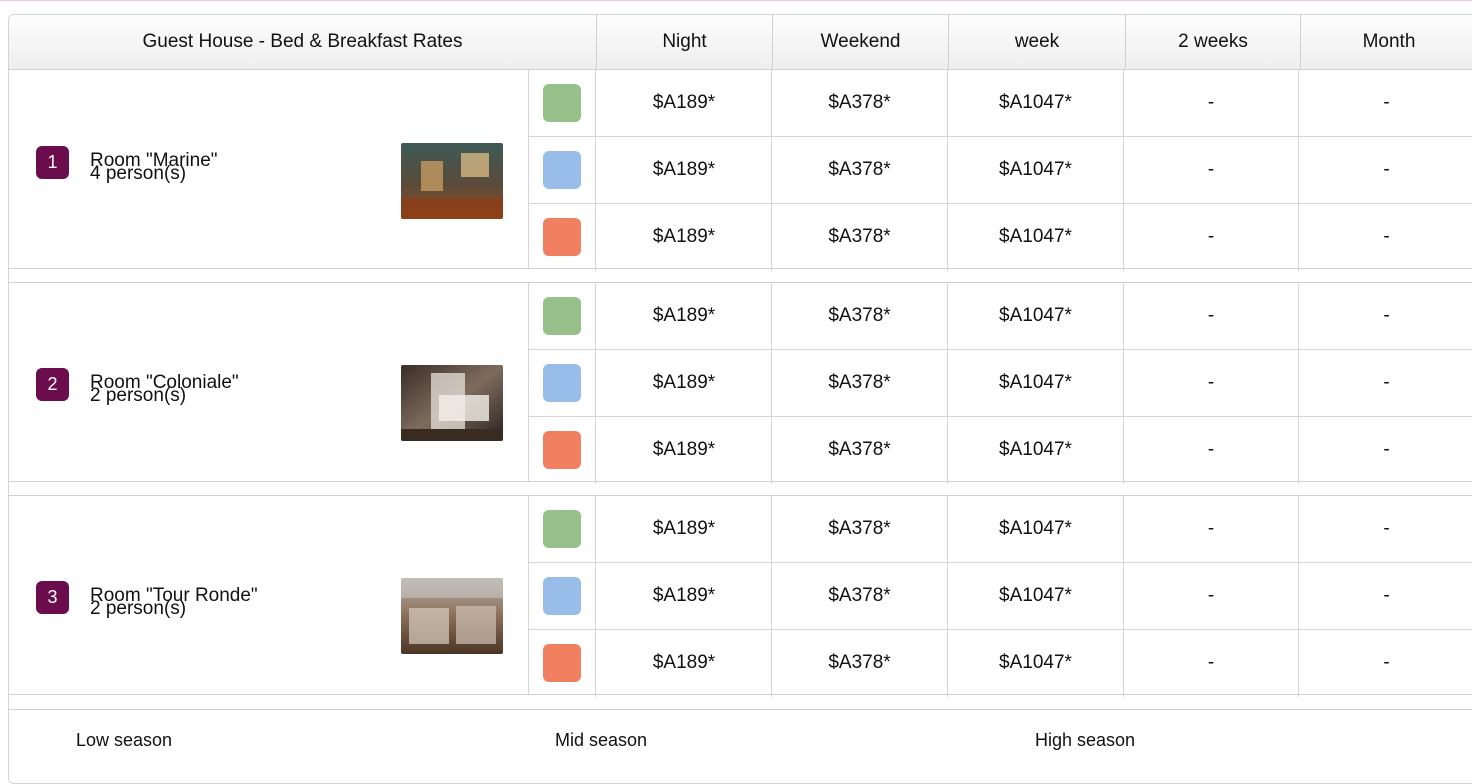 This screenshot has width=1472, height=784. Describe the element at coordinates (1213, 41) in the screenshot. I see `col-header-2-weeks: 2 weeks` at that location.